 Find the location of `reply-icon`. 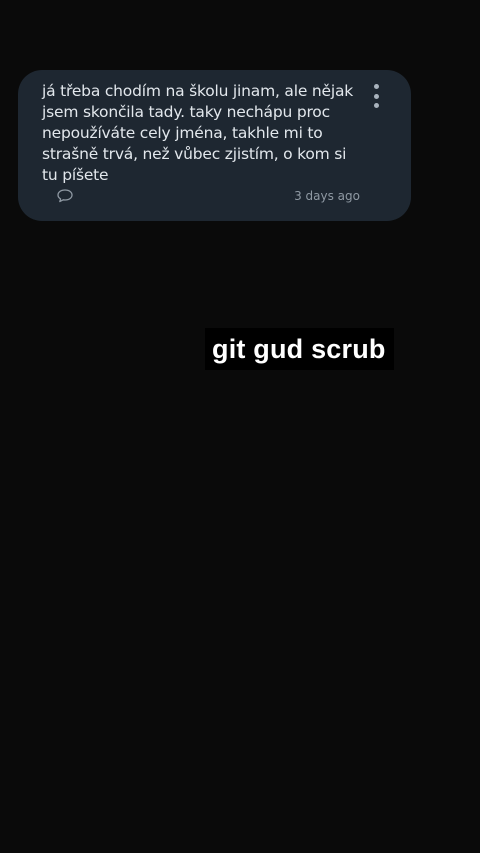

reply-icon is located at coordinates (65, 196).